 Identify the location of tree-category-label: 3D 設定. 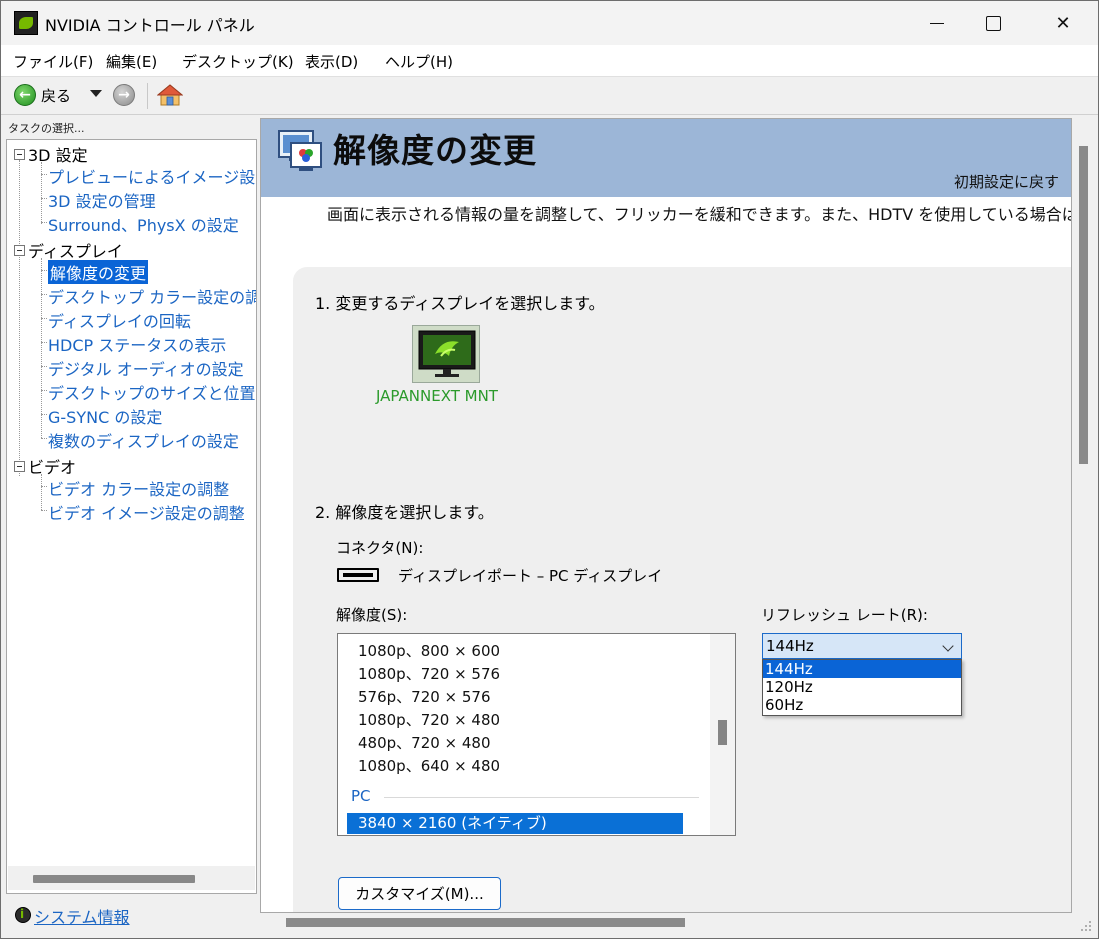
(58, 155).